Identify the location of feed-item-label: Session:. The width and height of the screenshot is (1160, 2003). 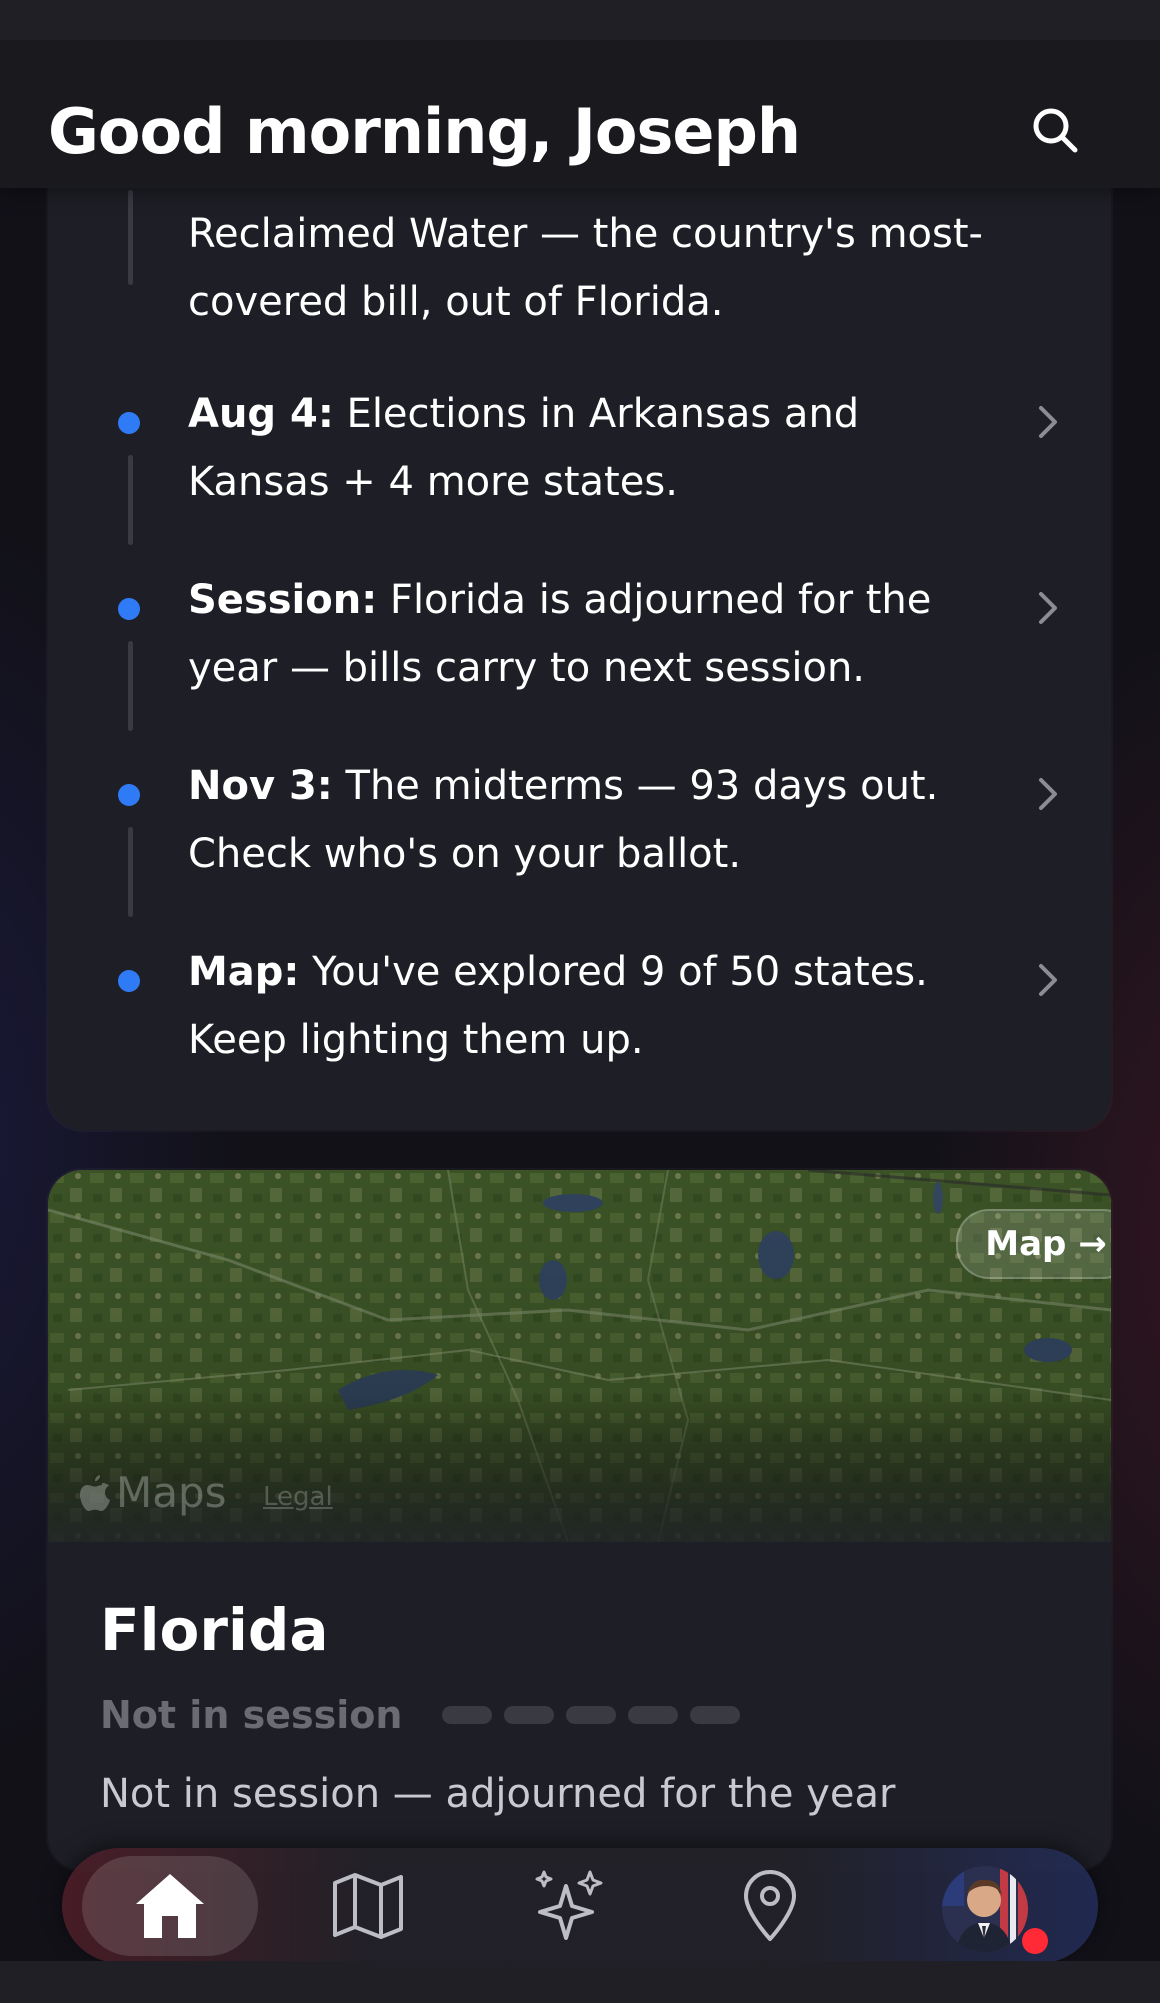
(283, 600).